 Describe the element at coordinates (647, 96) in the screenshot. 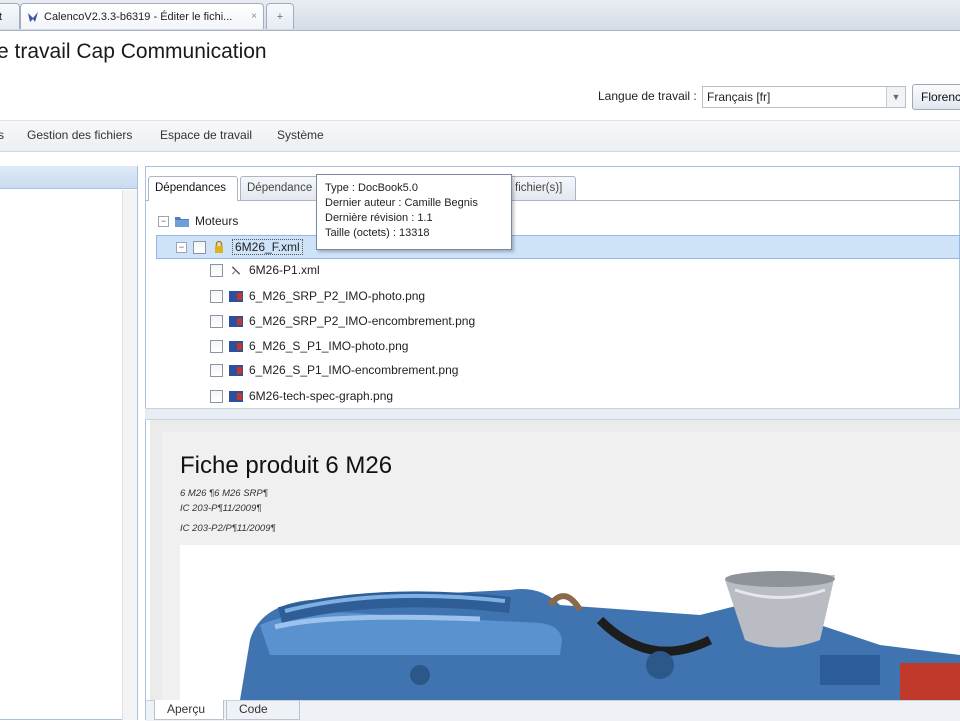

I see `language-label: Langue de travail :` at that location.